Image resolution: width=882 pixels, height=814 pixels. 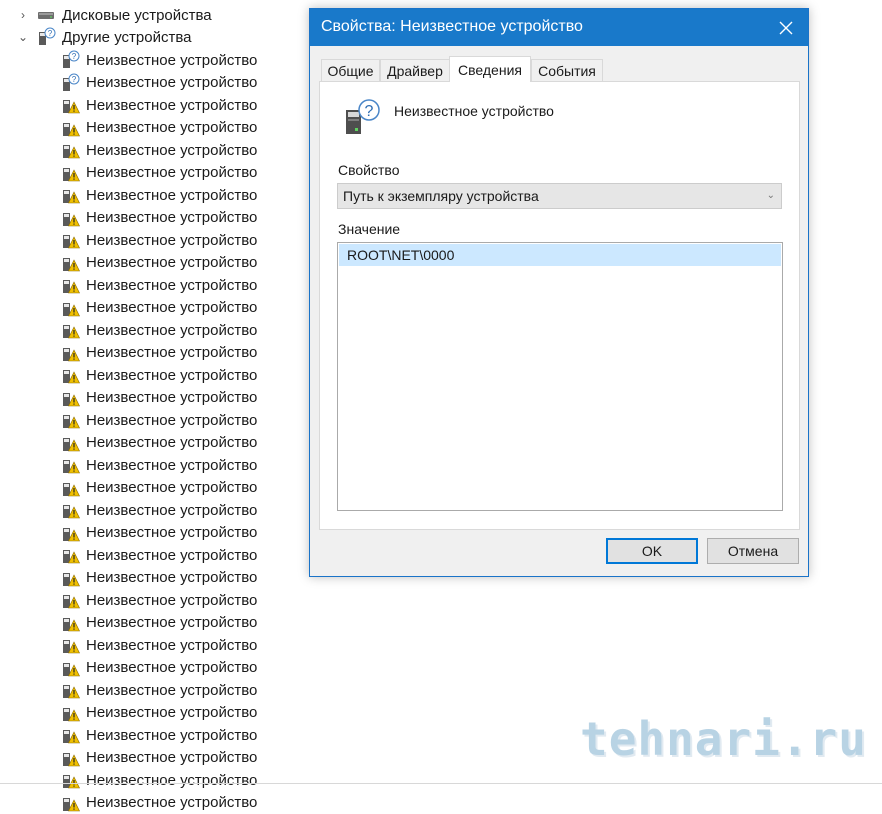 I want to click on dialog-title: Свойства: Неизвестное устройство, so click(x=452, y=26).